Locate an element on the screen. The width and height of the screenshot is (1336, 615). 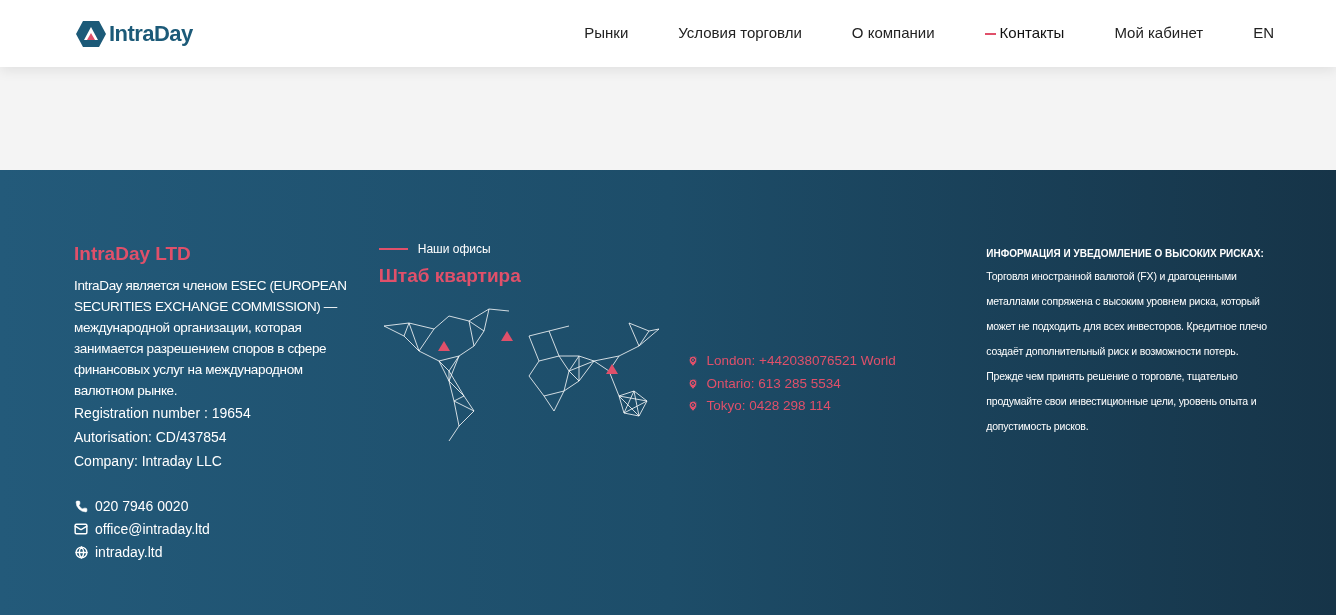
nav-link: Мой кабинет is located at coordinates (1159, 33).